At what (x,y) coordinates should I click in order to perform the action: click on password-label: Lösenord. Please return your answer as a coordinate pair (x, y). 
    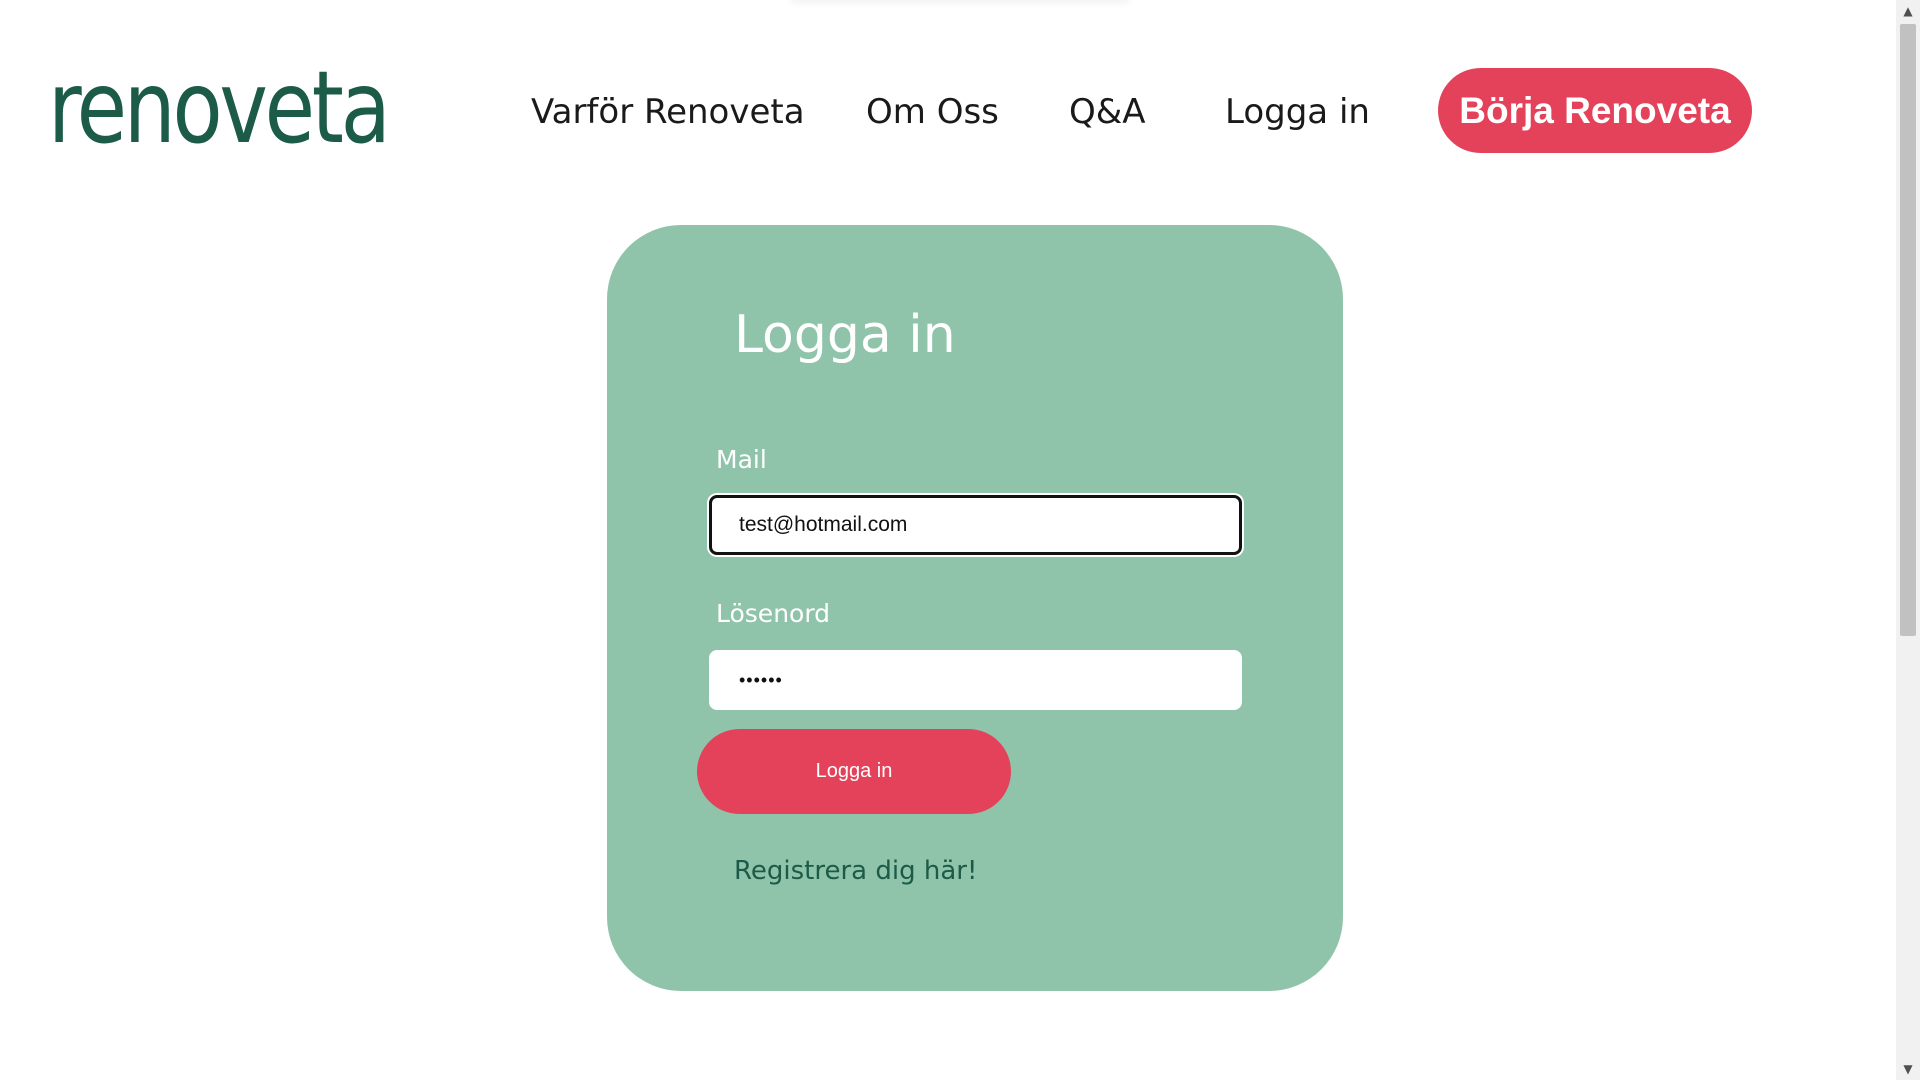
    Looking at the image, I should click on (773, 613).